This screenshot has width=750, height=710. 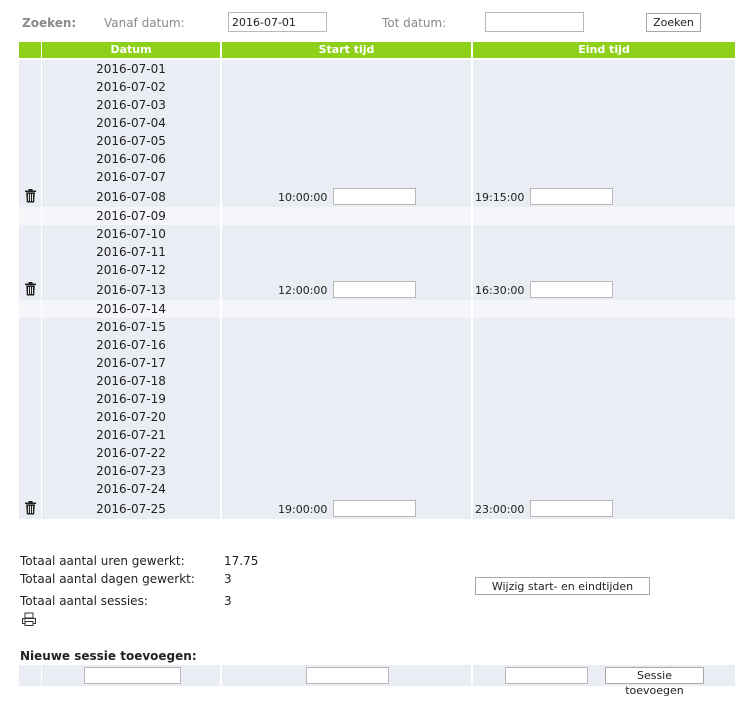 I want to click on table-row: 2016-07-16, so click(x=377, y=345).